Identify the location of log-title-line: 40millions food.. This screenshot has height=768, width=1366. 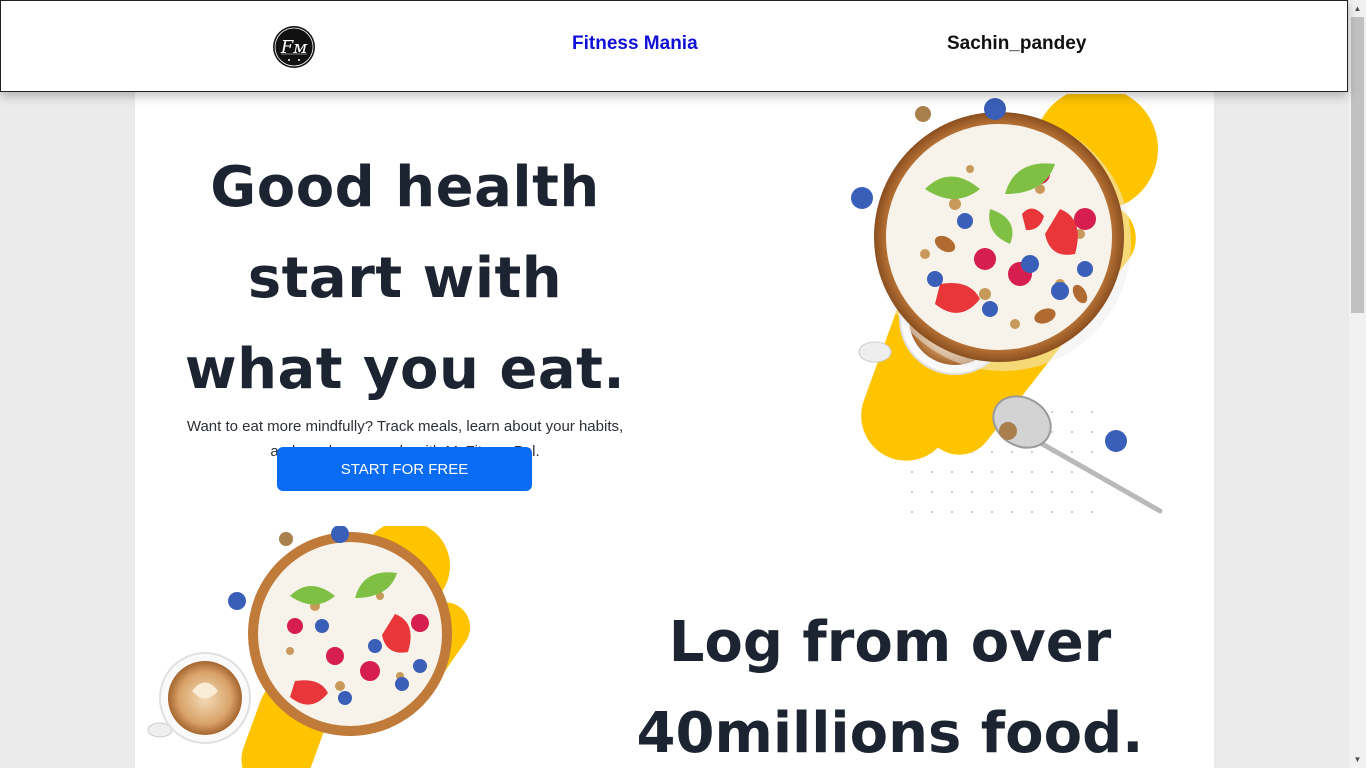
(890, 733).